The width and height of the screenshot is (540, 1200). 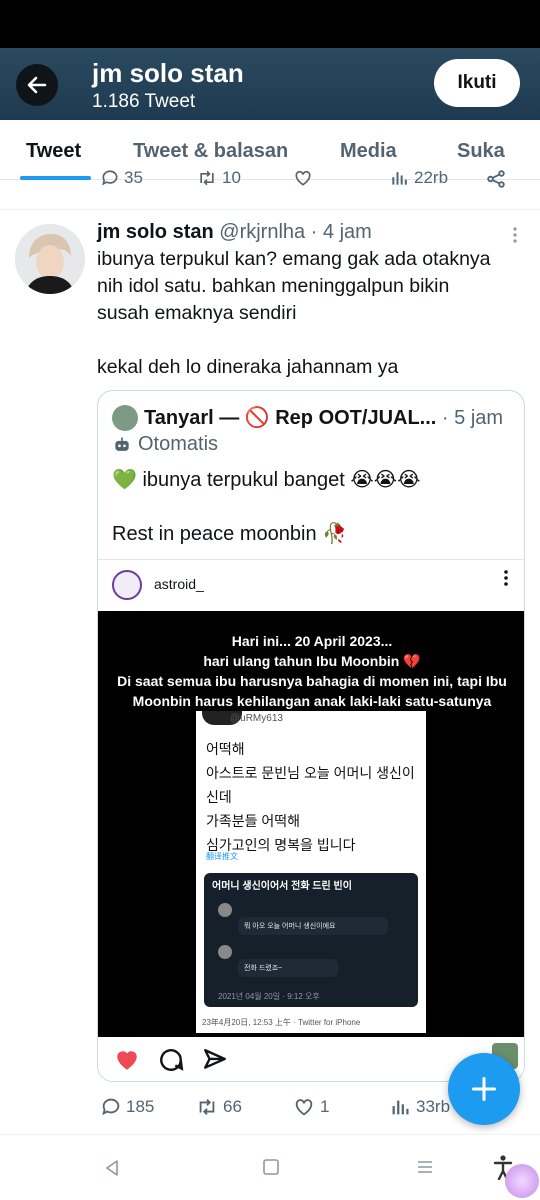 I want to click on automated-label: Otomatis, so click(x=165, y=444).